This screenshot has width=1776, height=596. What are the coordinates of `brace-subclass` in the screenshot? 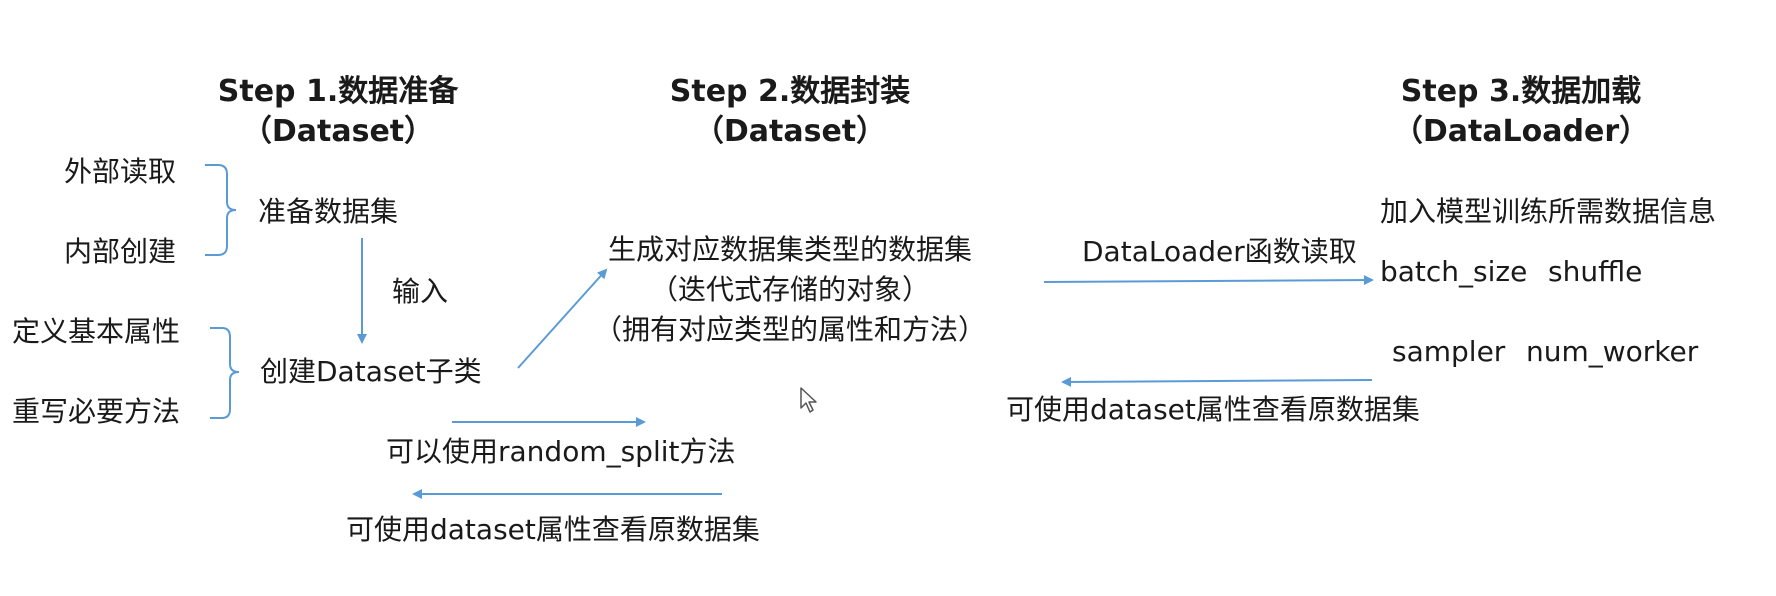 It's located at (225, 373).